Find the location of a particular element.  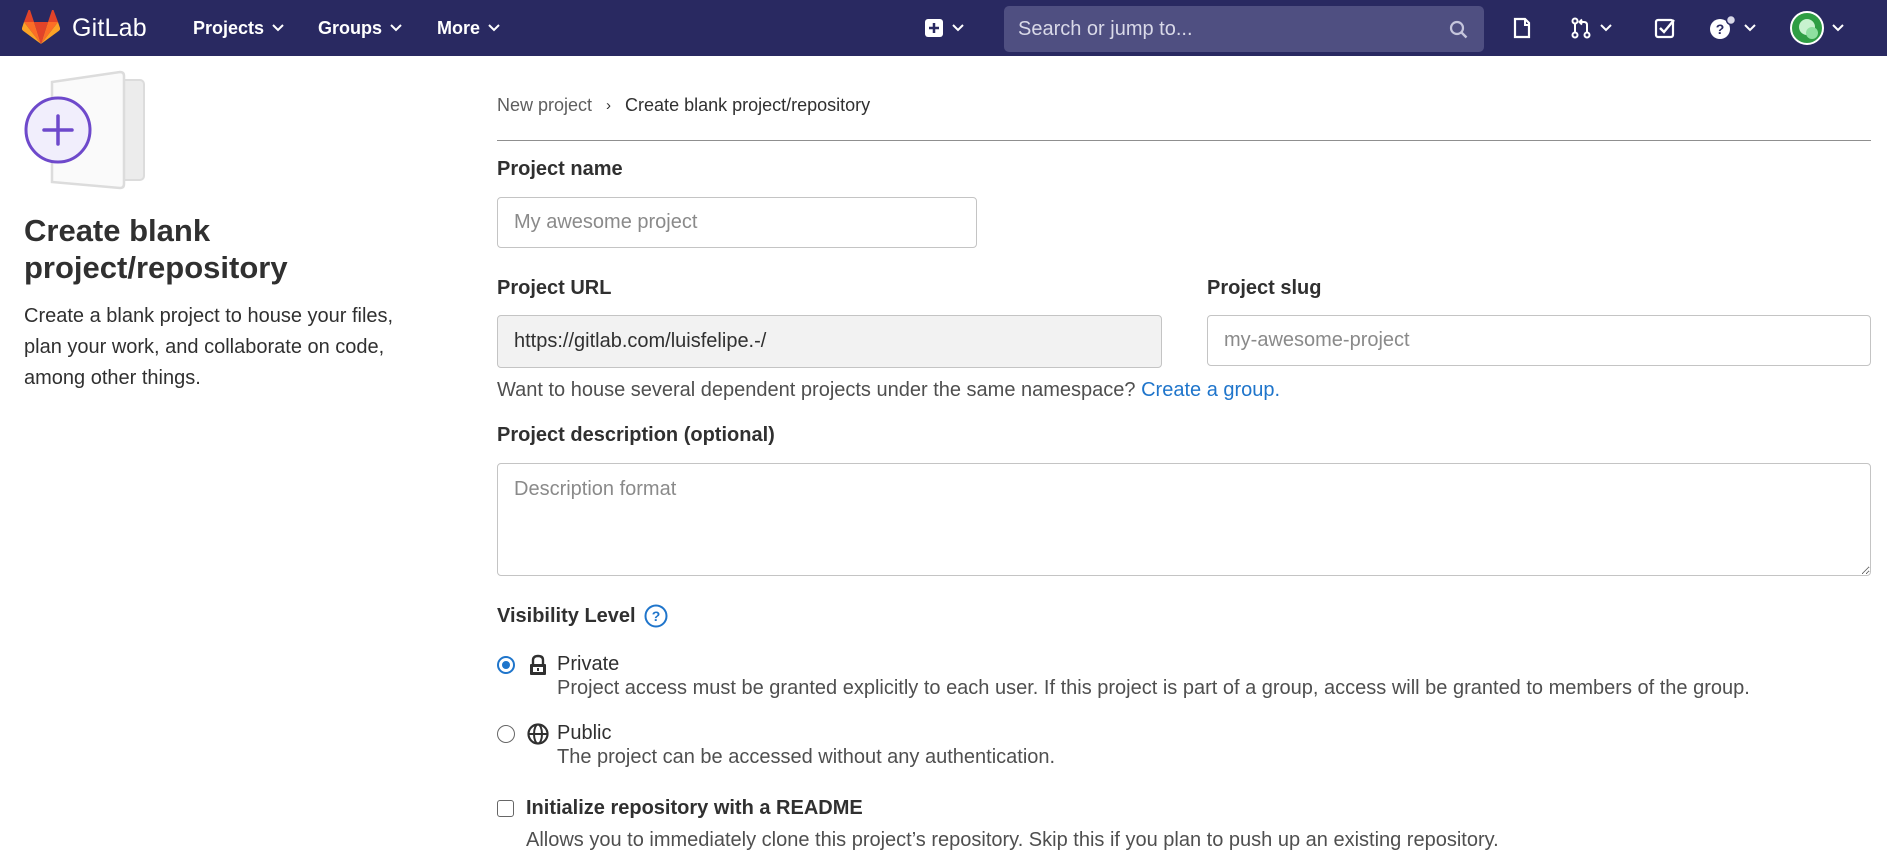

gitlab-logo-icon is located at coordinates (41, 27).